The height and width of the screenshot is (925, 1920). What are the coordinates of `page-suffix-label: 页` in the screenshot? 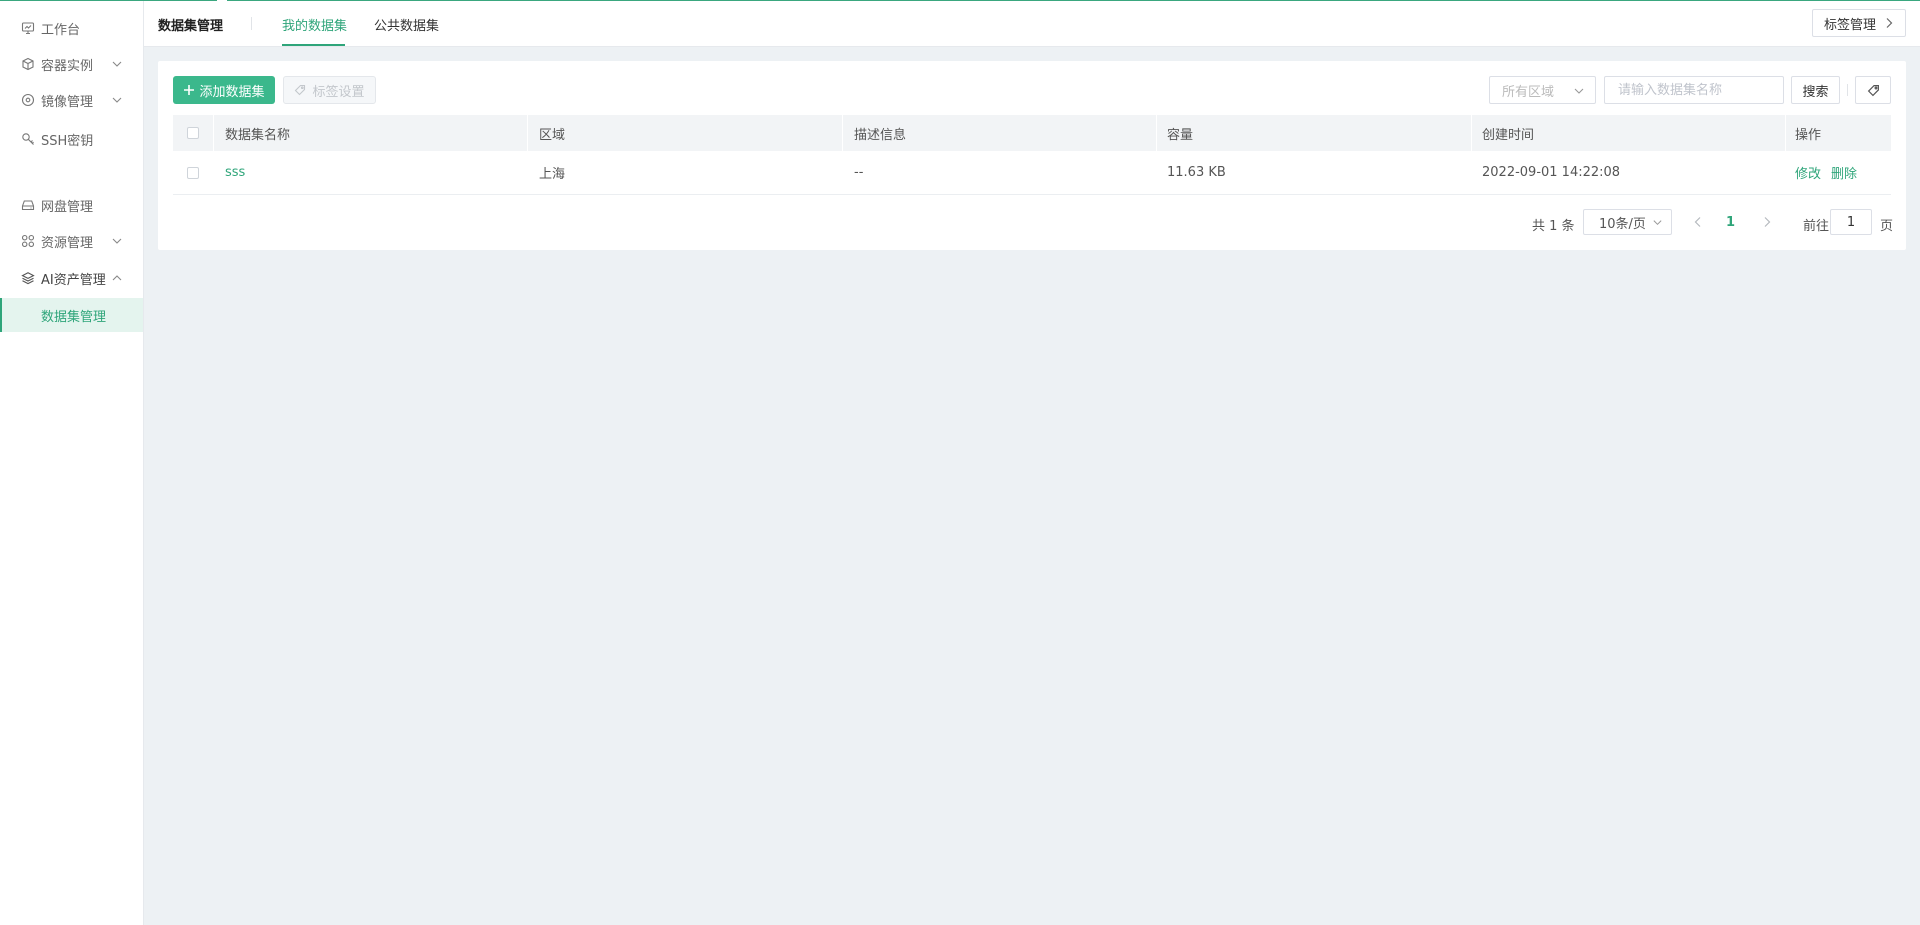 It's located at (1887, 226).